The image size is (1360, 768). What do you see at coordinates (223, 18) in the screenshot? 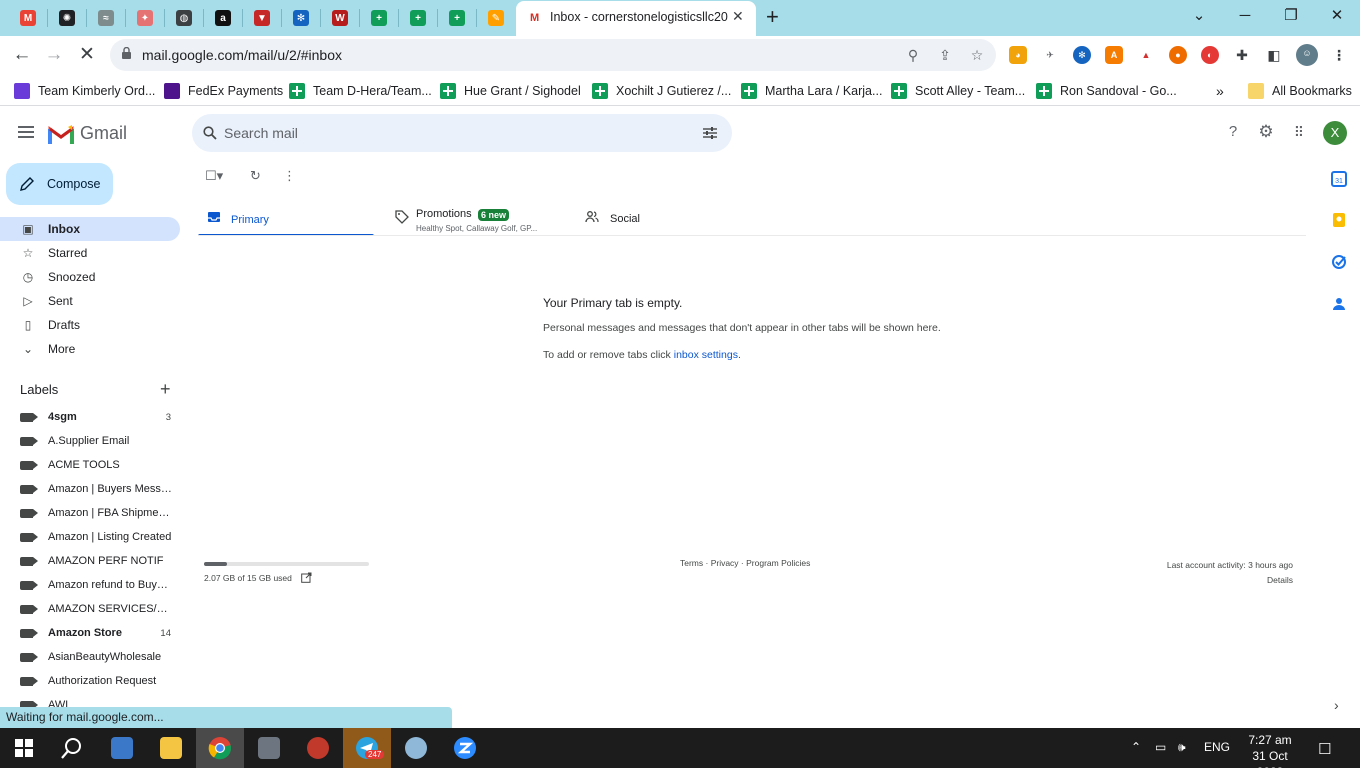
I see `pinned-tab: a` at bounding box center [223, 18].